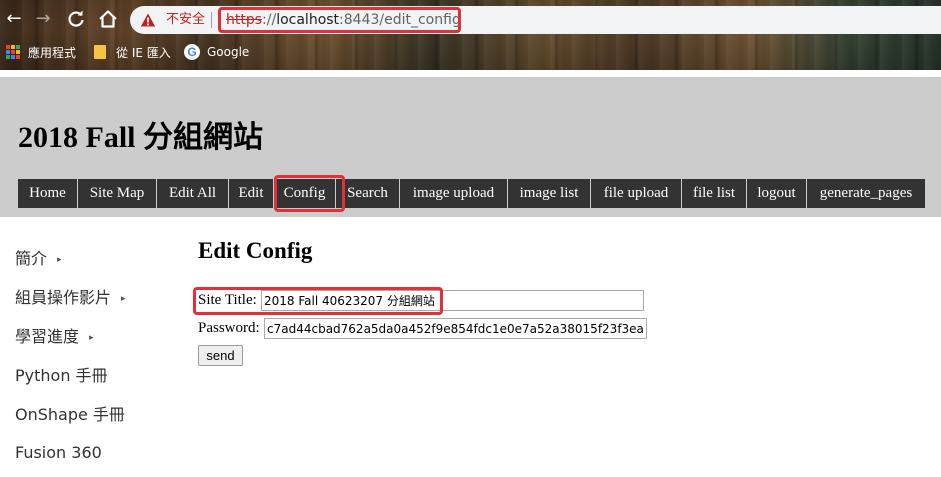 This screenshot has height=477, width=941. What do you see at coordinates (58, 453) in the screenshot?
I see `sidebar-item-fusion-360: Fusion 360` at bounding box center [58, 453].